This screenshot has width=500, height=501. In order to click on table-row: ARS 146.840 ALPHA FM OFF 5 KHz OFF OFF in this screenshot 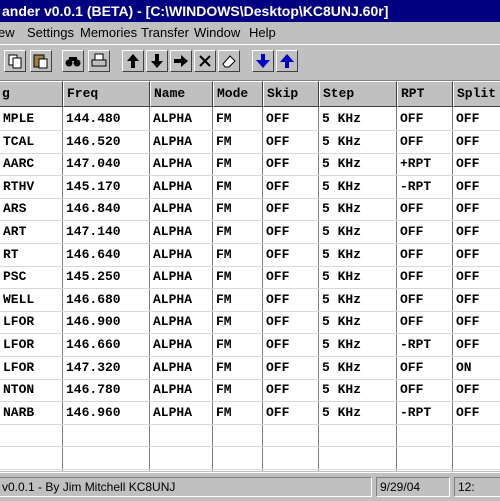, I will do `click(250, 209)`.